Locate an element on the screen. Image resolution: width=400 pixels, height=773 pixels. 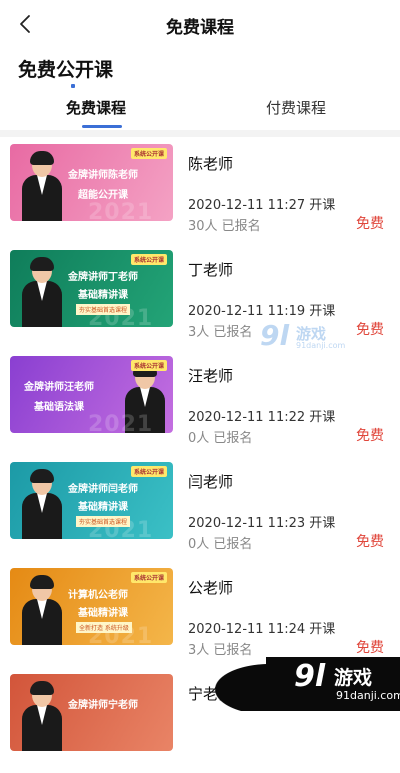
enrollment-count: 30人 已报名 is located at coordinates (224, 226).